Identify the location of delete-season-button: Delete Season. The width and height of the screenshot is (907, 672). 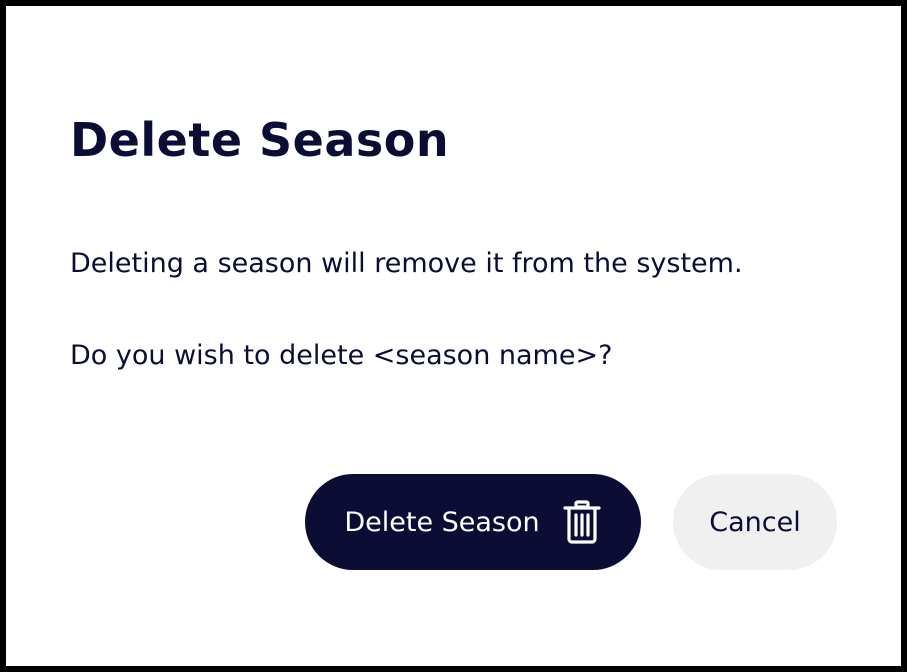
(473, 522).